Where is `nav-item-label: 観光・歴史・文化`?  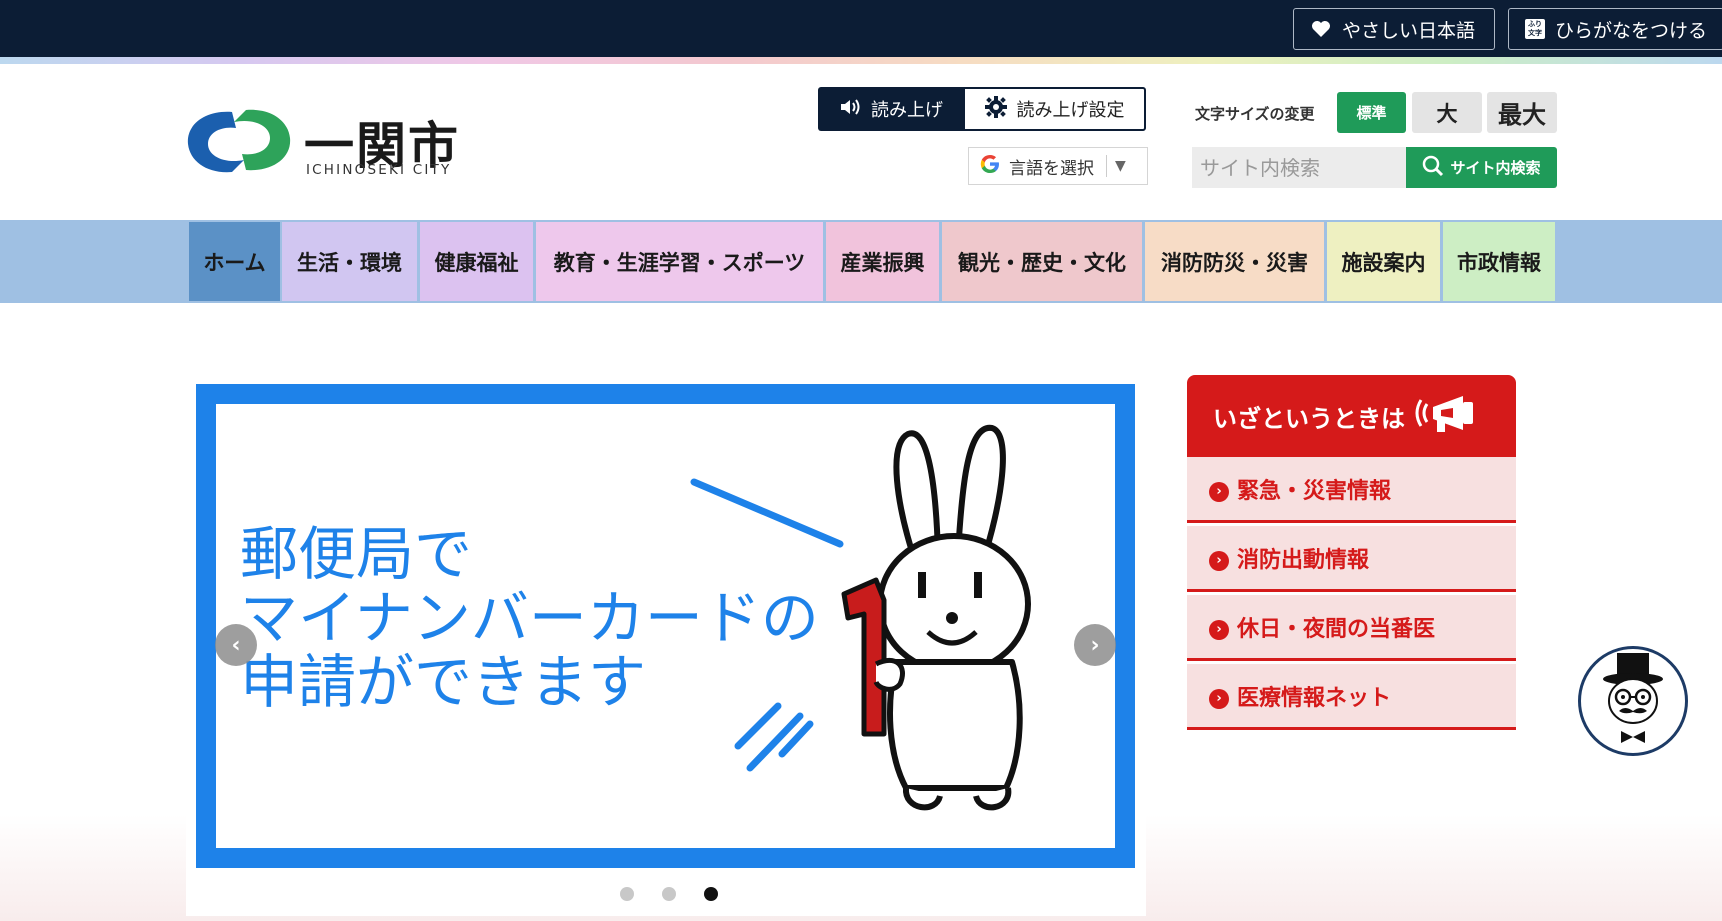 nav-item-label: 観光・歴史・文化 is located at coordinates (1042, 262).